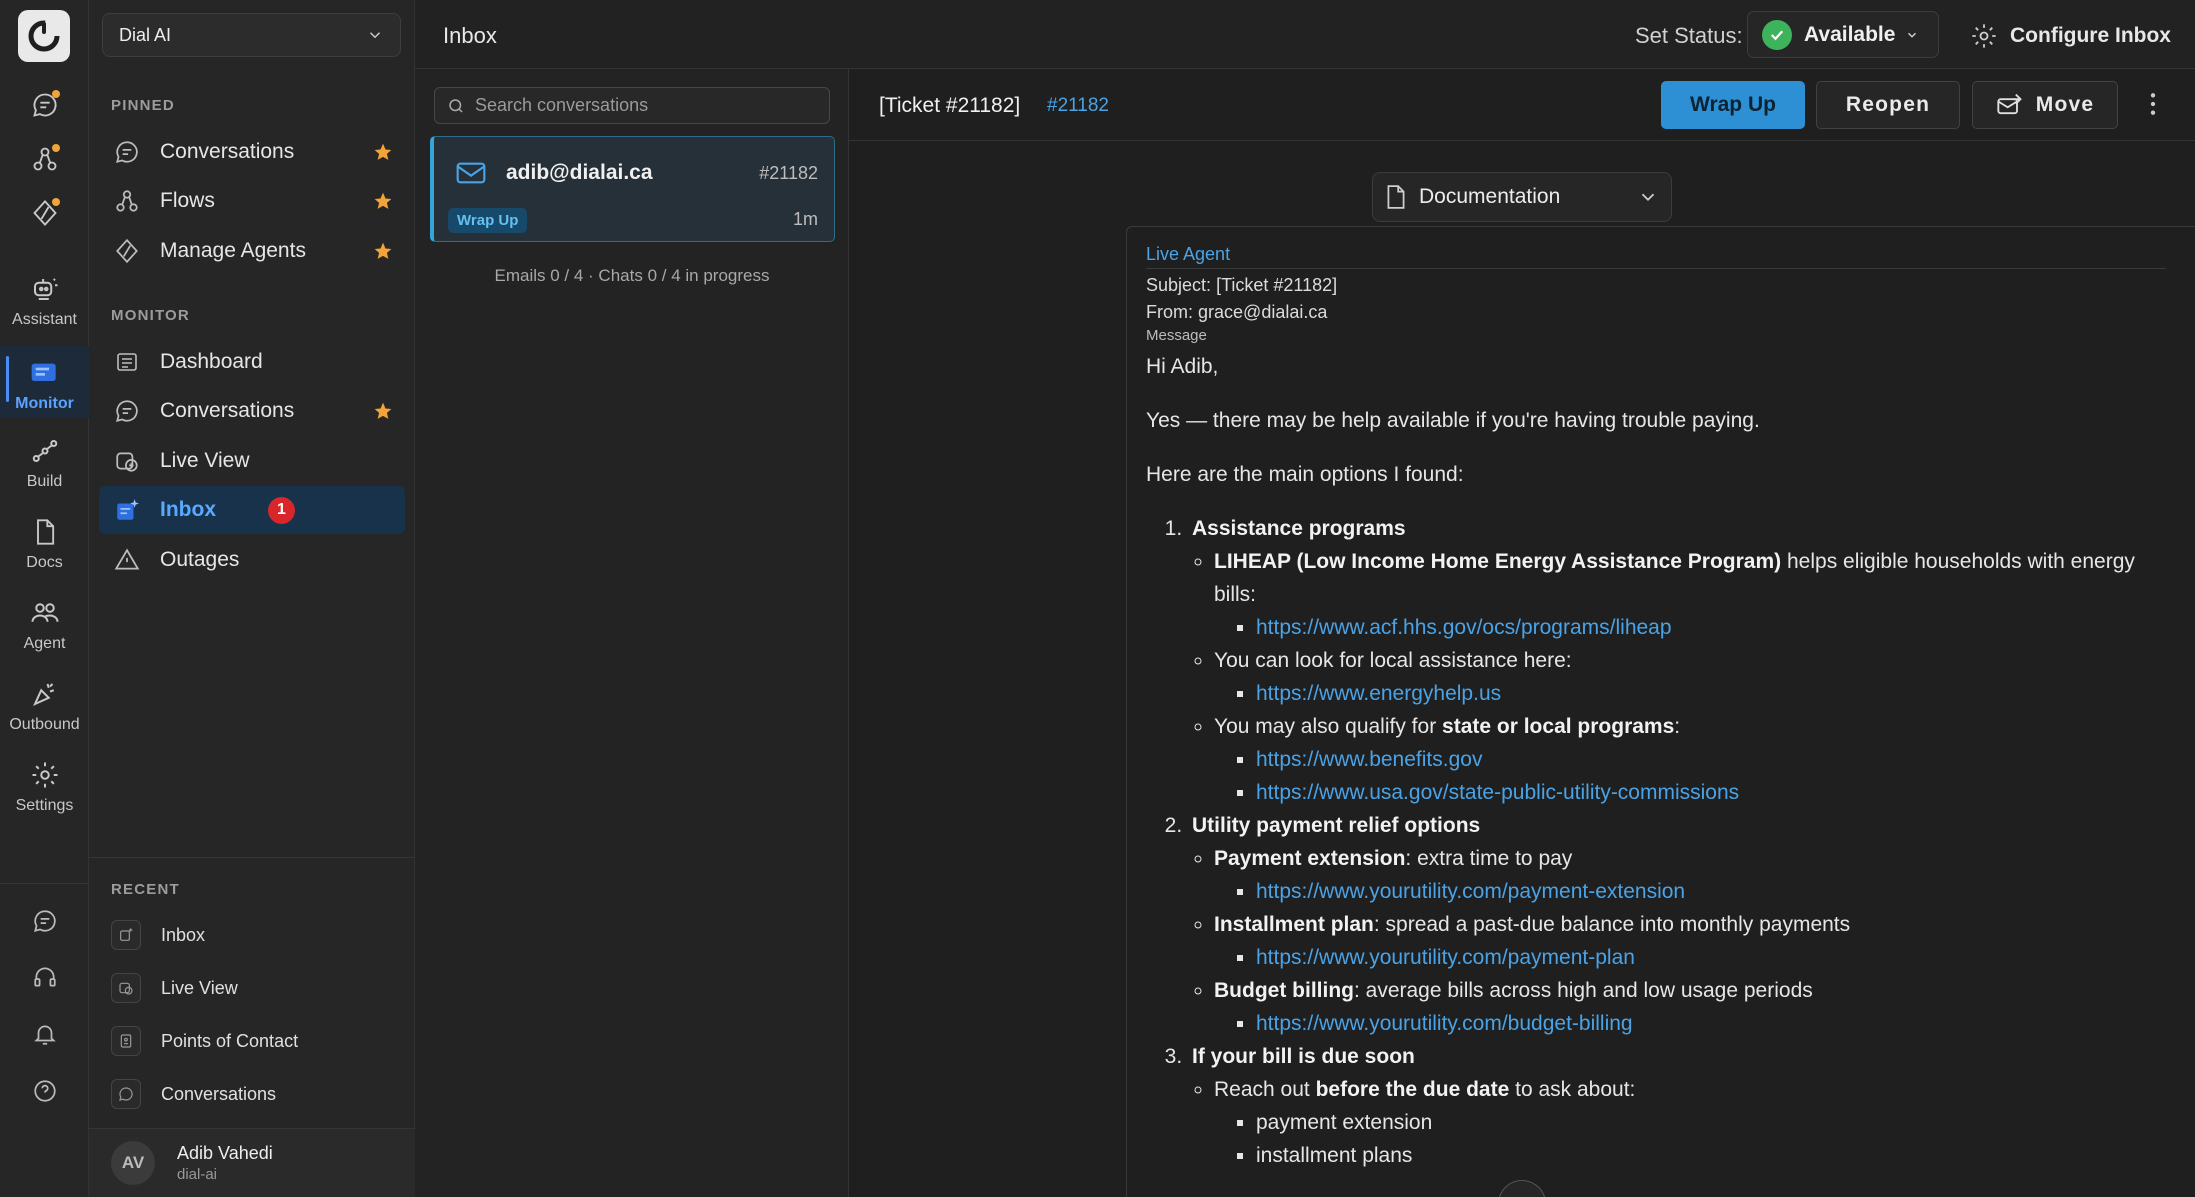 The image size is (2195, 1197). I want to click on nav-item-outages: Outages, so click(252, 560).